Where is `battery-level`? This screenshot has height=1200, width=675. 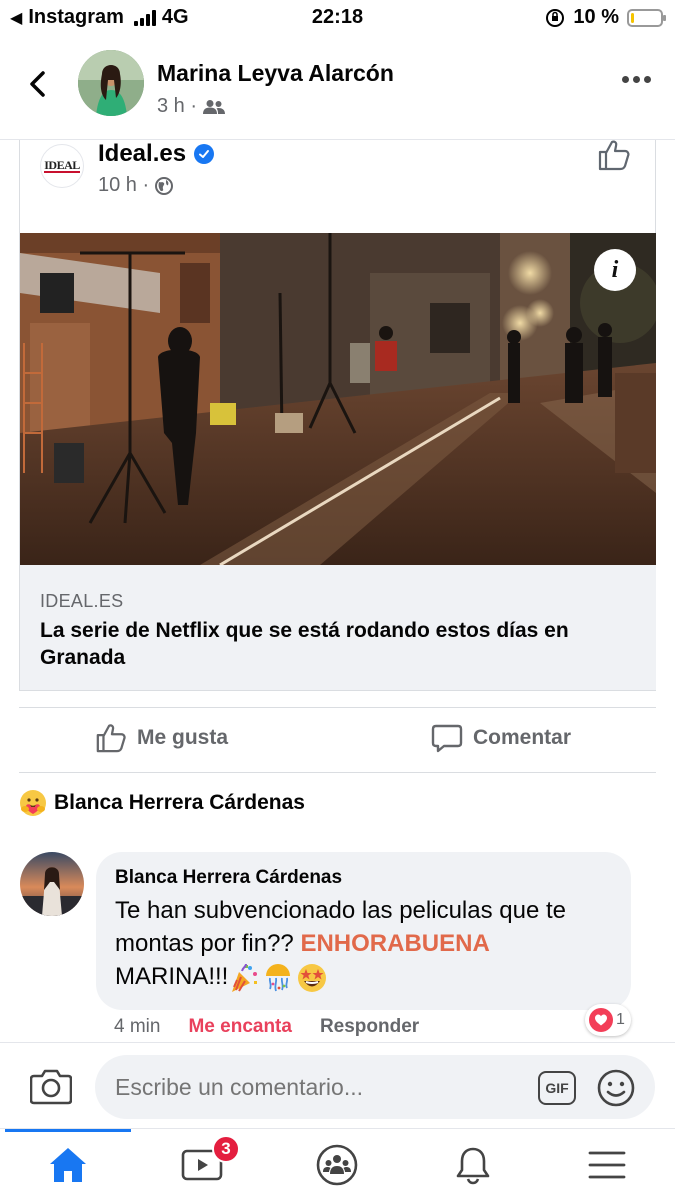 battery-level is located at coordinates (632, 17).